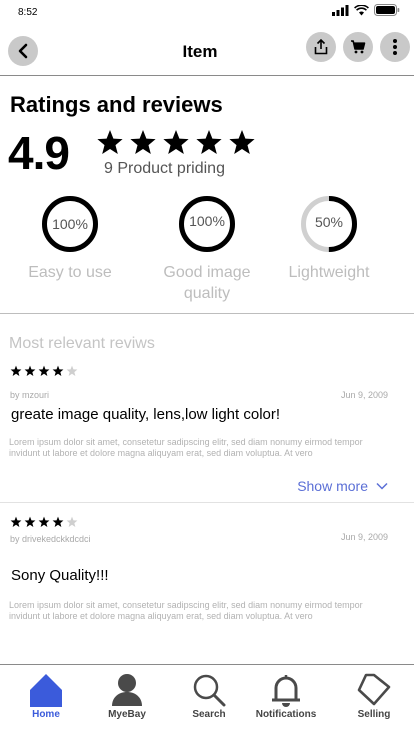 This screenshot has width=414, height=736. Describe the element at coordinates (28, 12) in the screenshot. I see `status-time: 8:52` at that location.